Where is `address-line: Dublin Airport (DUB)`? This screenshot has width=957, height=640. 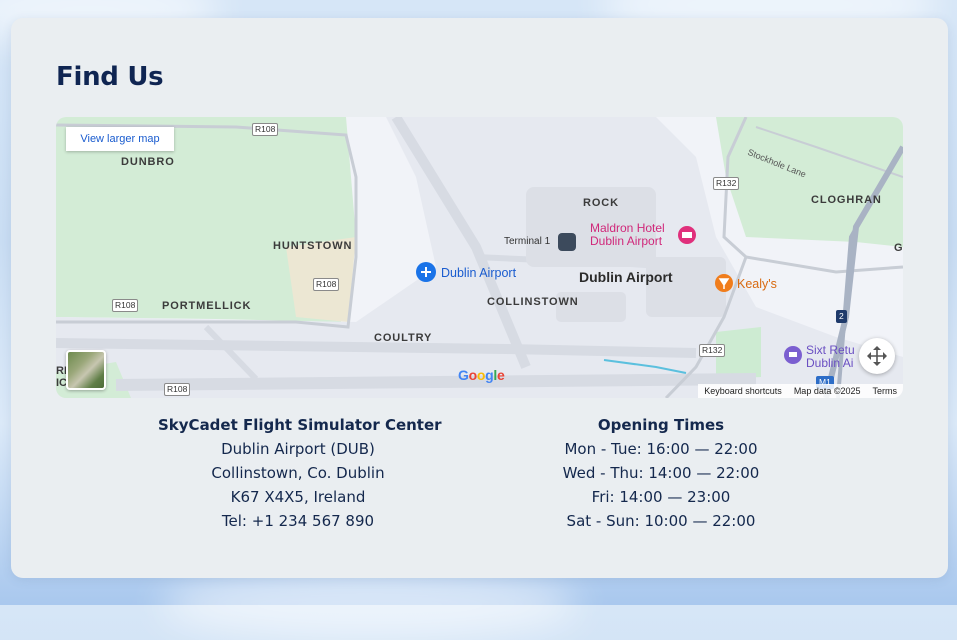 address-line: Dublin Airport (DUB) is located at coordinates (298, 449).